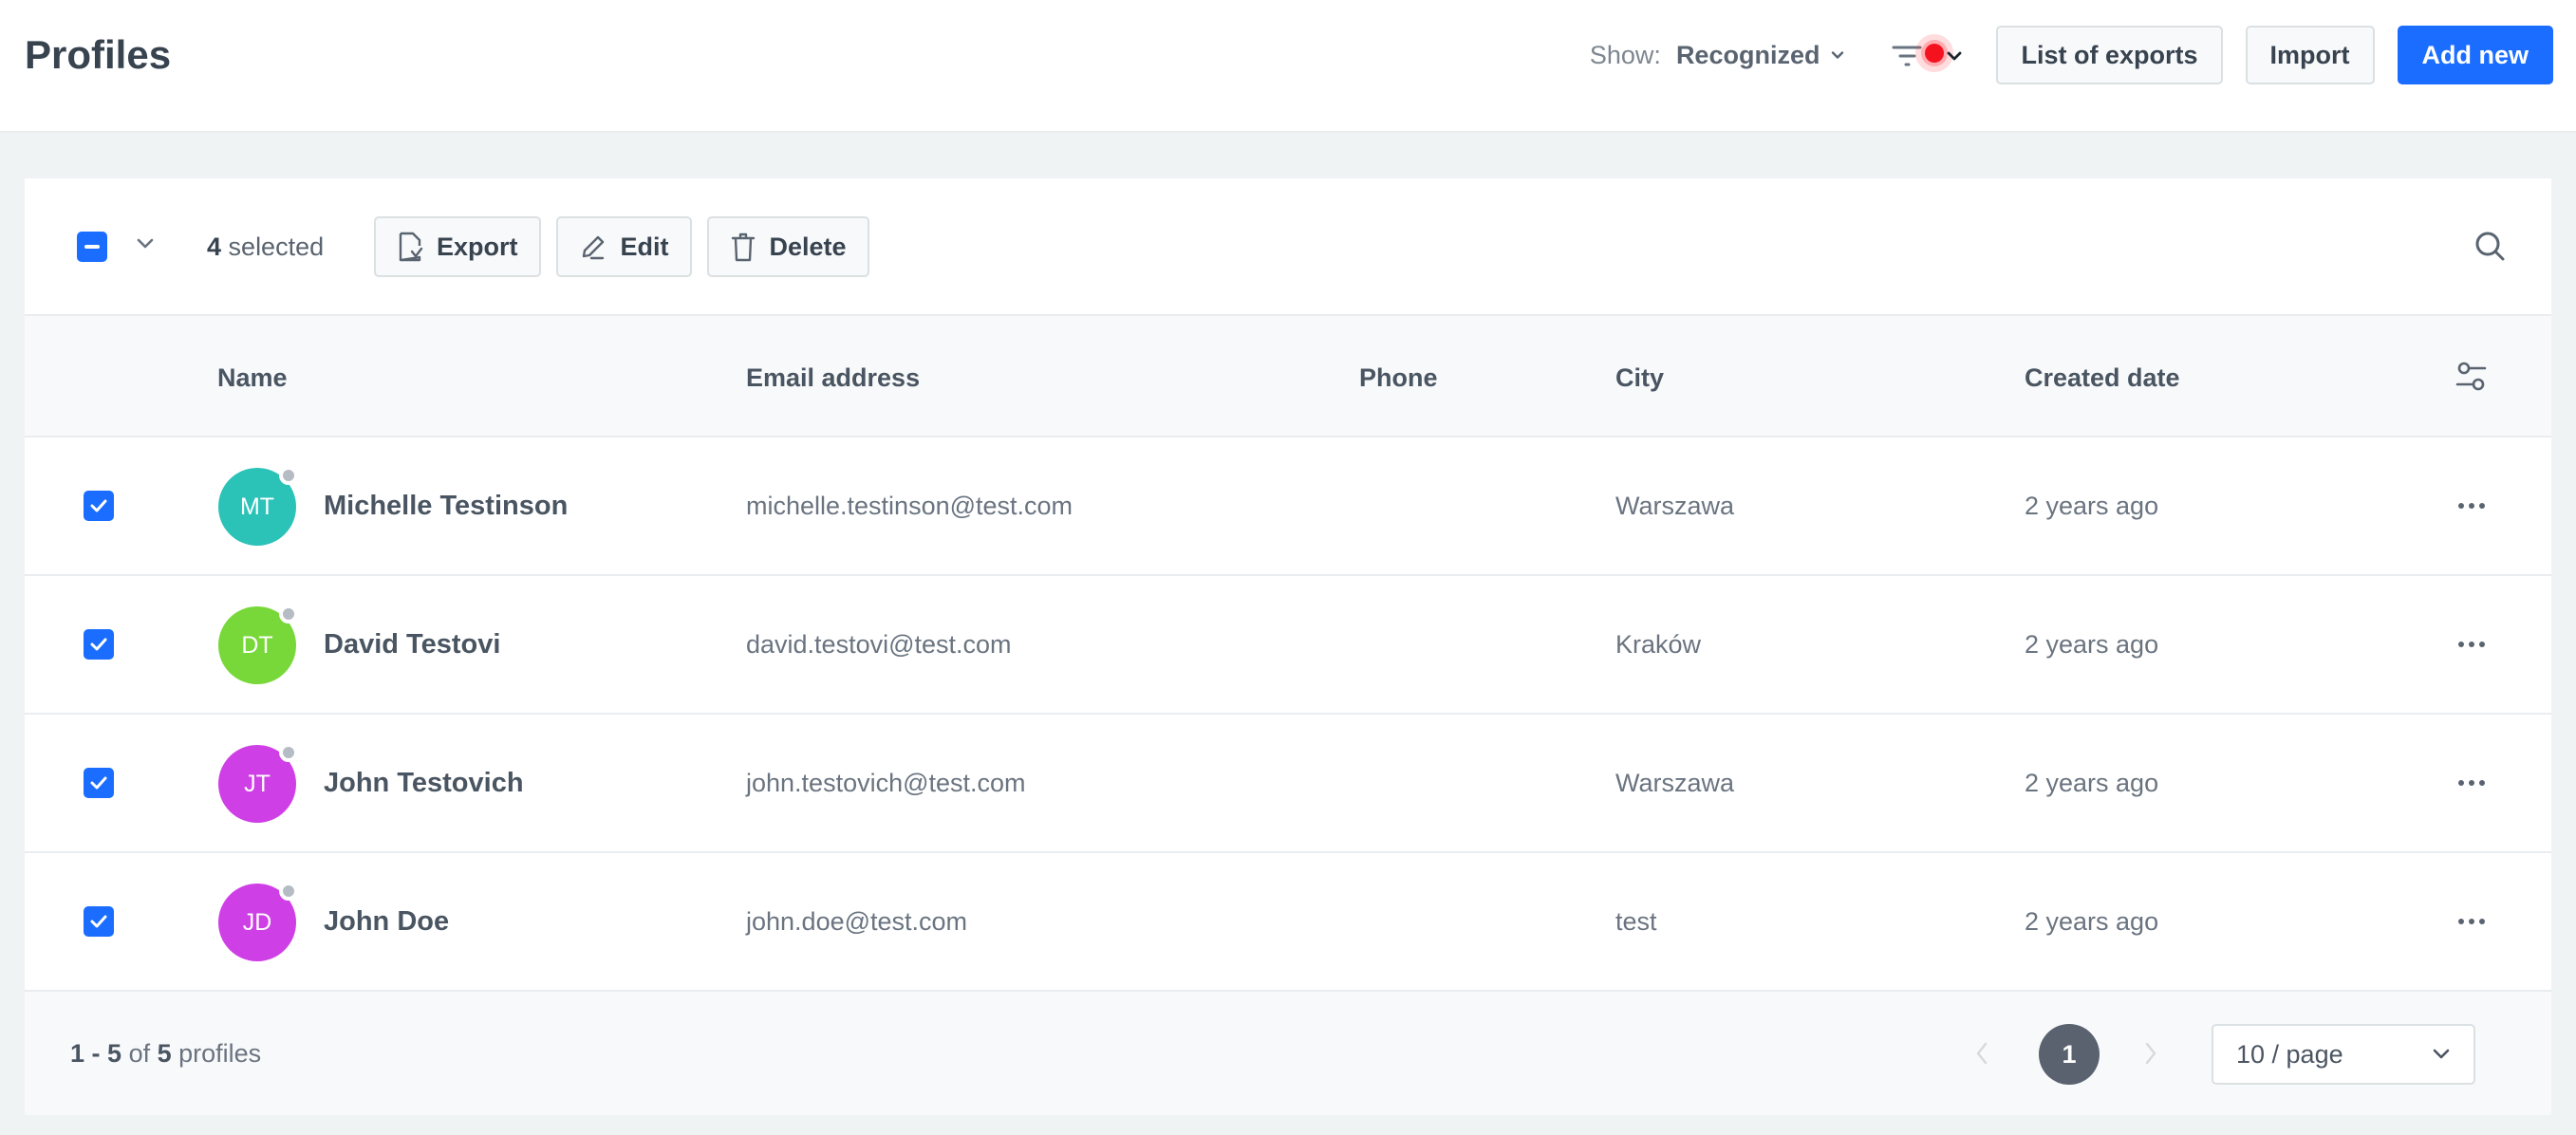 The image size is (2576, 1135). What do you see at coordinates (886, 783) in the screenshot?
I see `email-cell: john.testovich@test.com` at bounding box center [886, 783].